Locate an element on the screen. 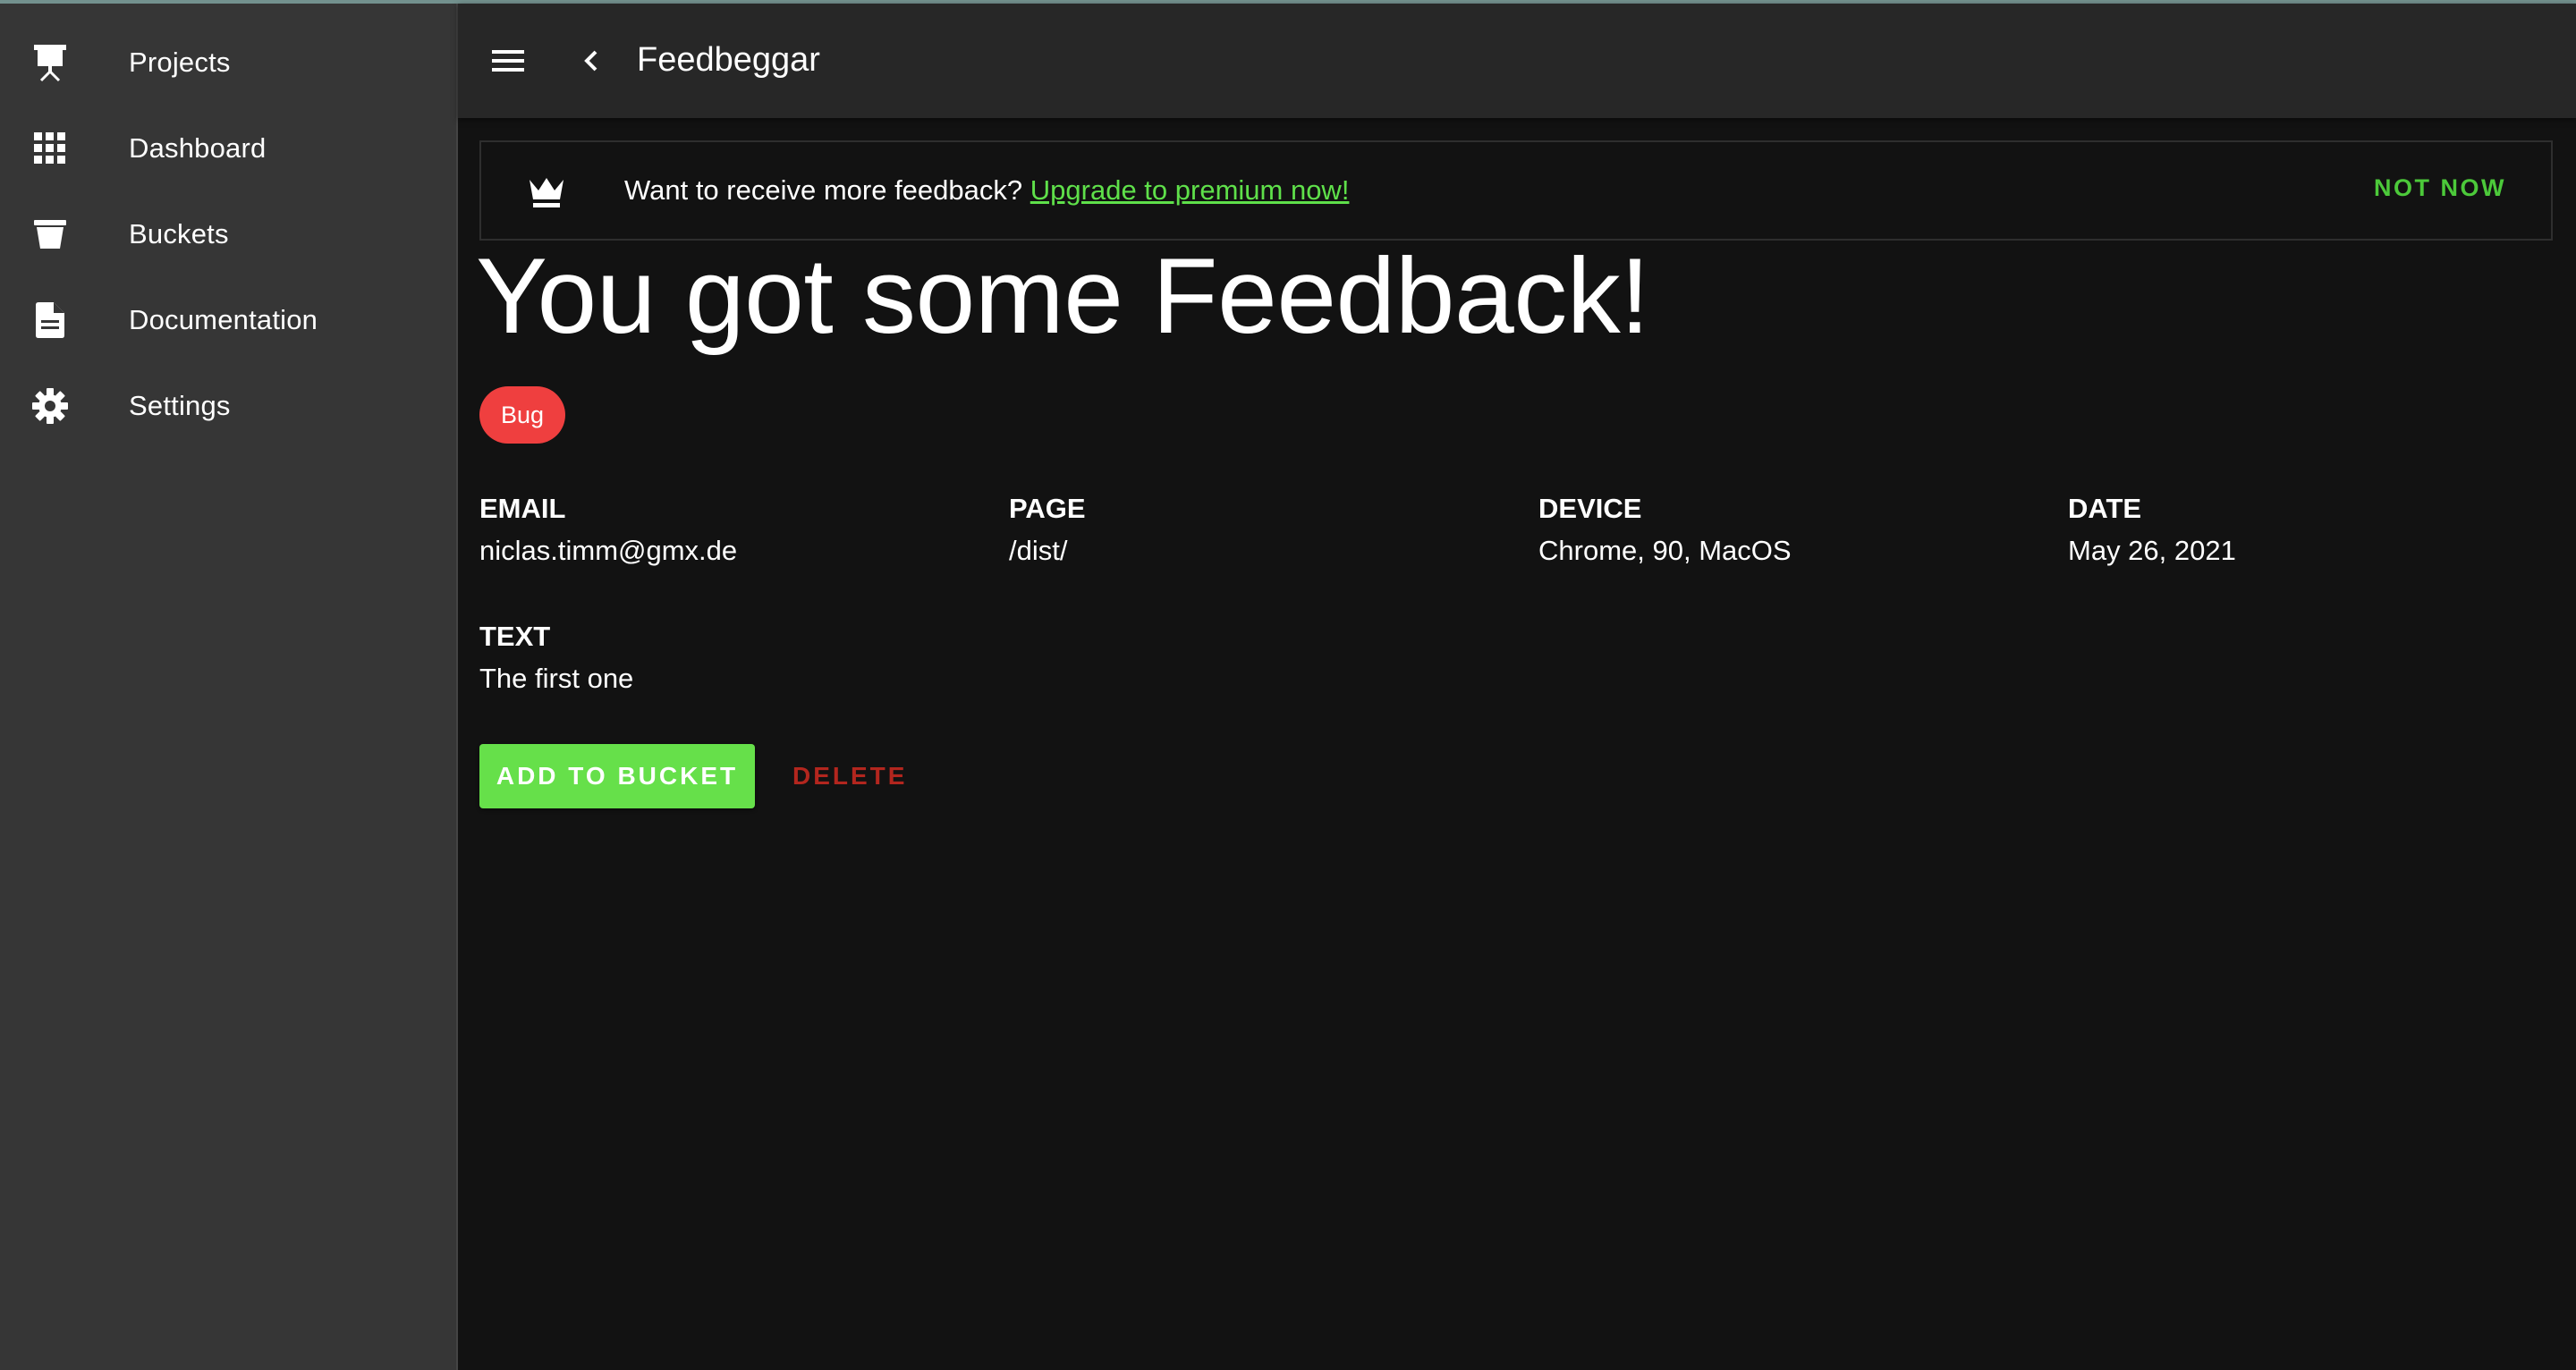 The width and height of the screenshot is (2576, 1370). sidebar-item-label: Documentation is located at coordinates (223, 319).